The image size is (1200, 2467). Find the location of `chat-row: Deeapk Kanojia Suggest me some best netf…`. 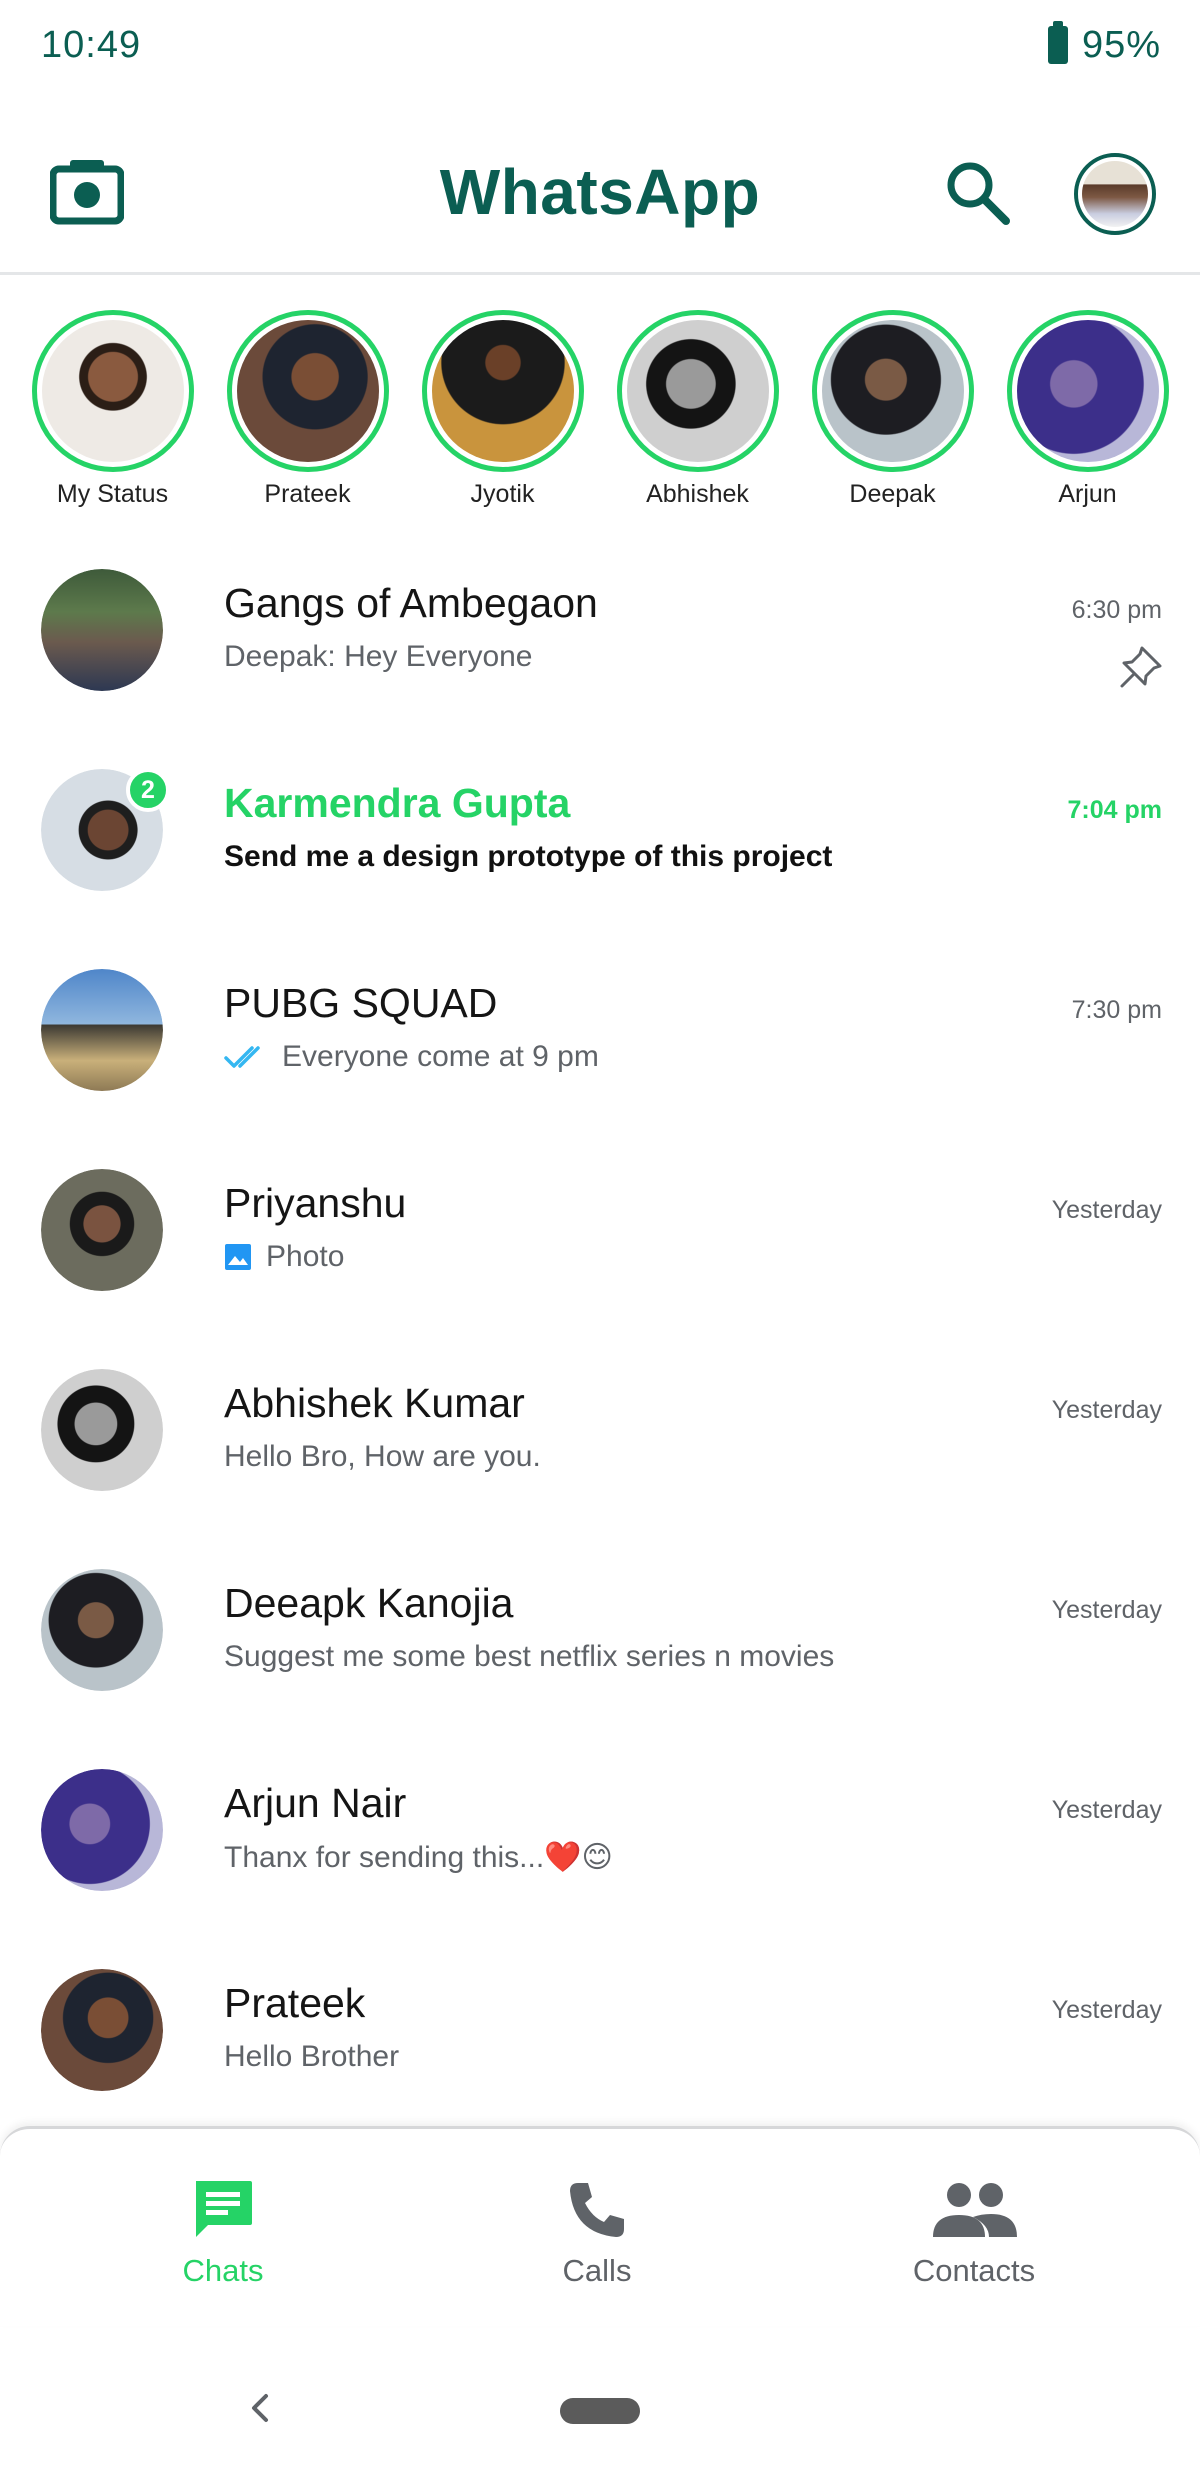

chat-row: Deeapk Kanojia Suggest me some best netf… is located at coordinates (600, 1660).